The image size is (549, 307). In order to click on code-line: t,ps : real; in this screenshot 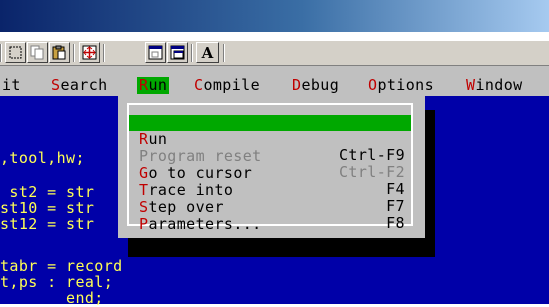, I will do `click(57, 282)`.